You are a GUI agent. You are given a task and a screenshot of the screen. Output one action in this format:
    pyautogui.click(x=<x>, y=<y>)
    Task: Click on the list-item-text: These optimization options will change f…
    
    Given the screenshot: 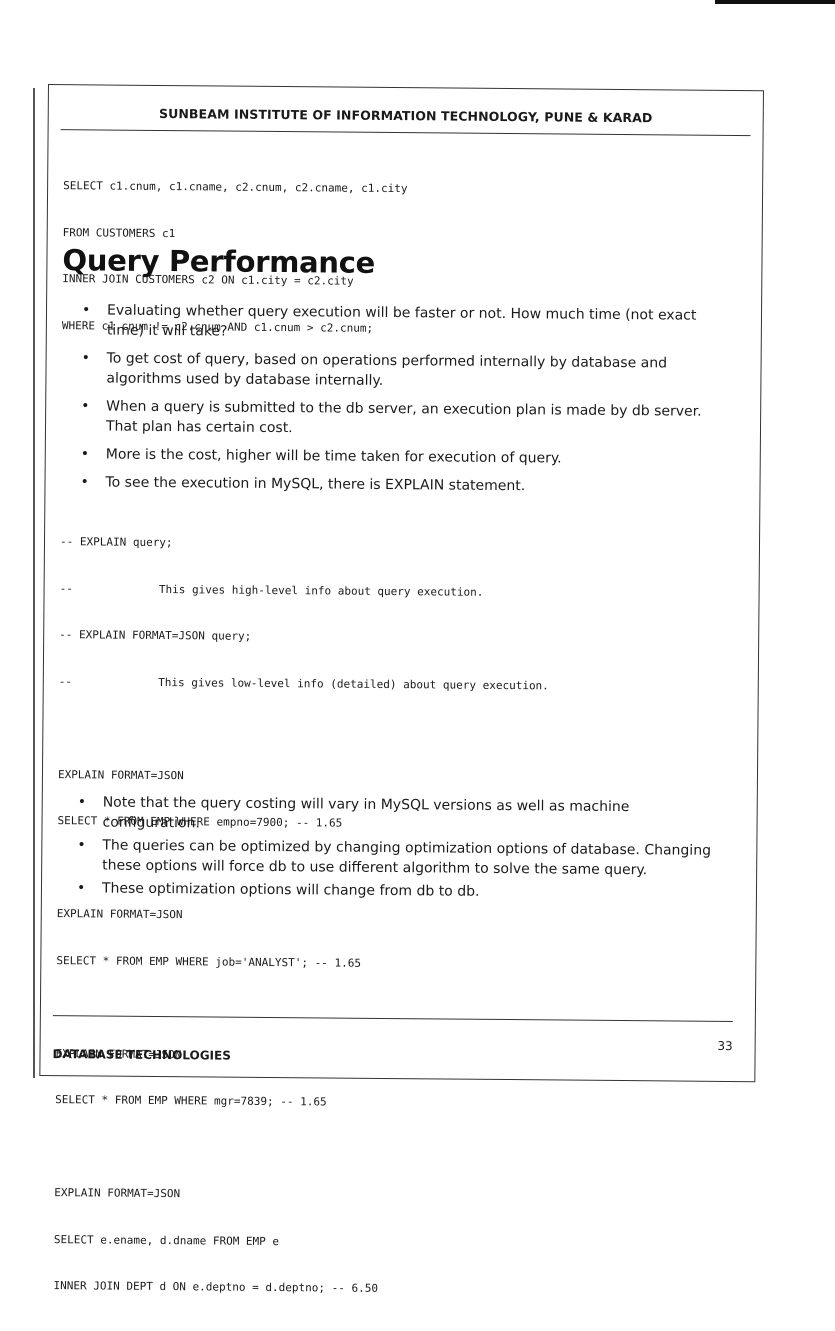 What is the action you would take?
    pyautogui.click(x=290, y=890)
    